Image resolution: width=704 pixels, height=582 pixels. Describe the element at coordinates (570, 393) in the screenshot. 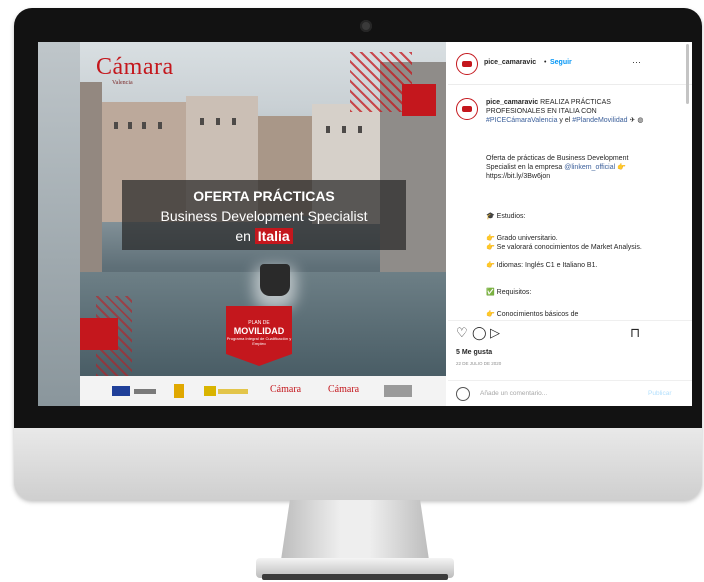

I see `comment-bar: Añade un comentario... Publicar` at that location.